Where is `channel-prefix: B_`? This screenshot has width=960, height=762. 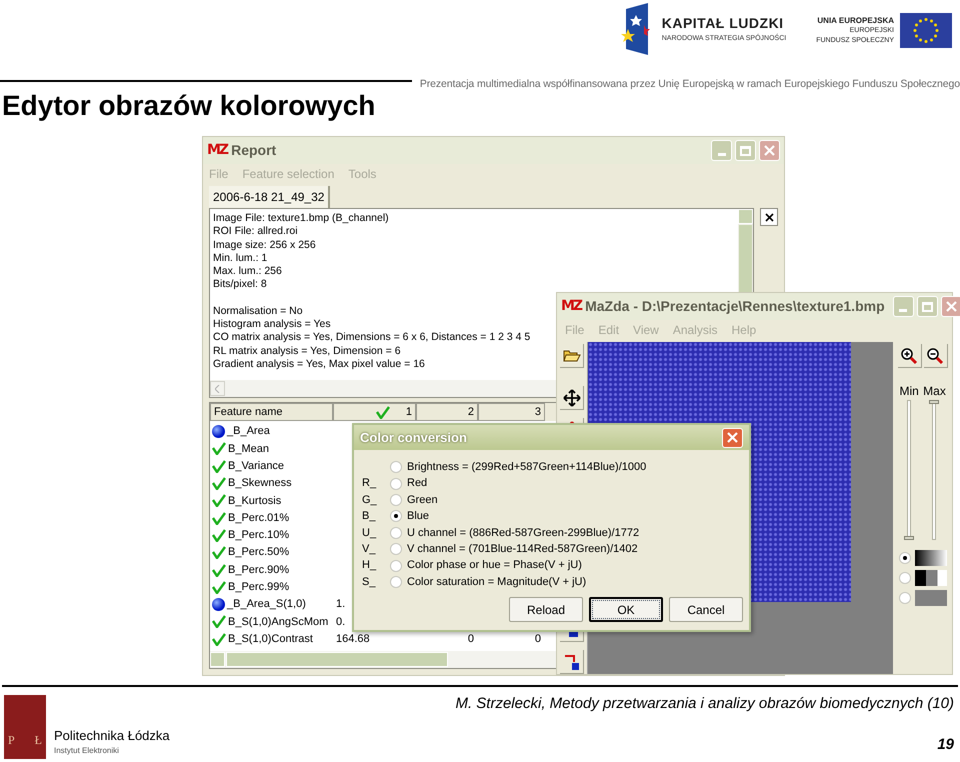
channel-prefix: B_ is located at coordinates (369, 516).